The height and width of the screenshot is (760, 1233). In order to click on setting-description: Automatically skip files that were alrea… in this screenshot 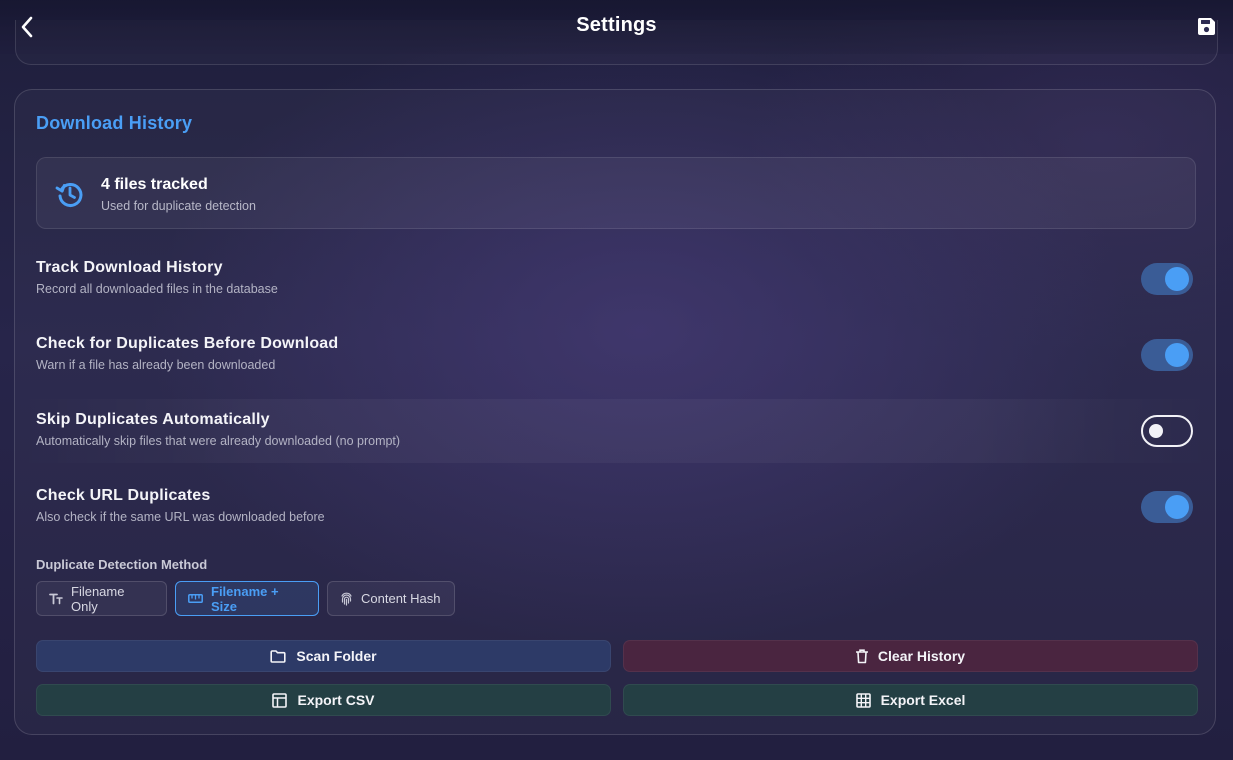, I will do `click(218, 441)`.